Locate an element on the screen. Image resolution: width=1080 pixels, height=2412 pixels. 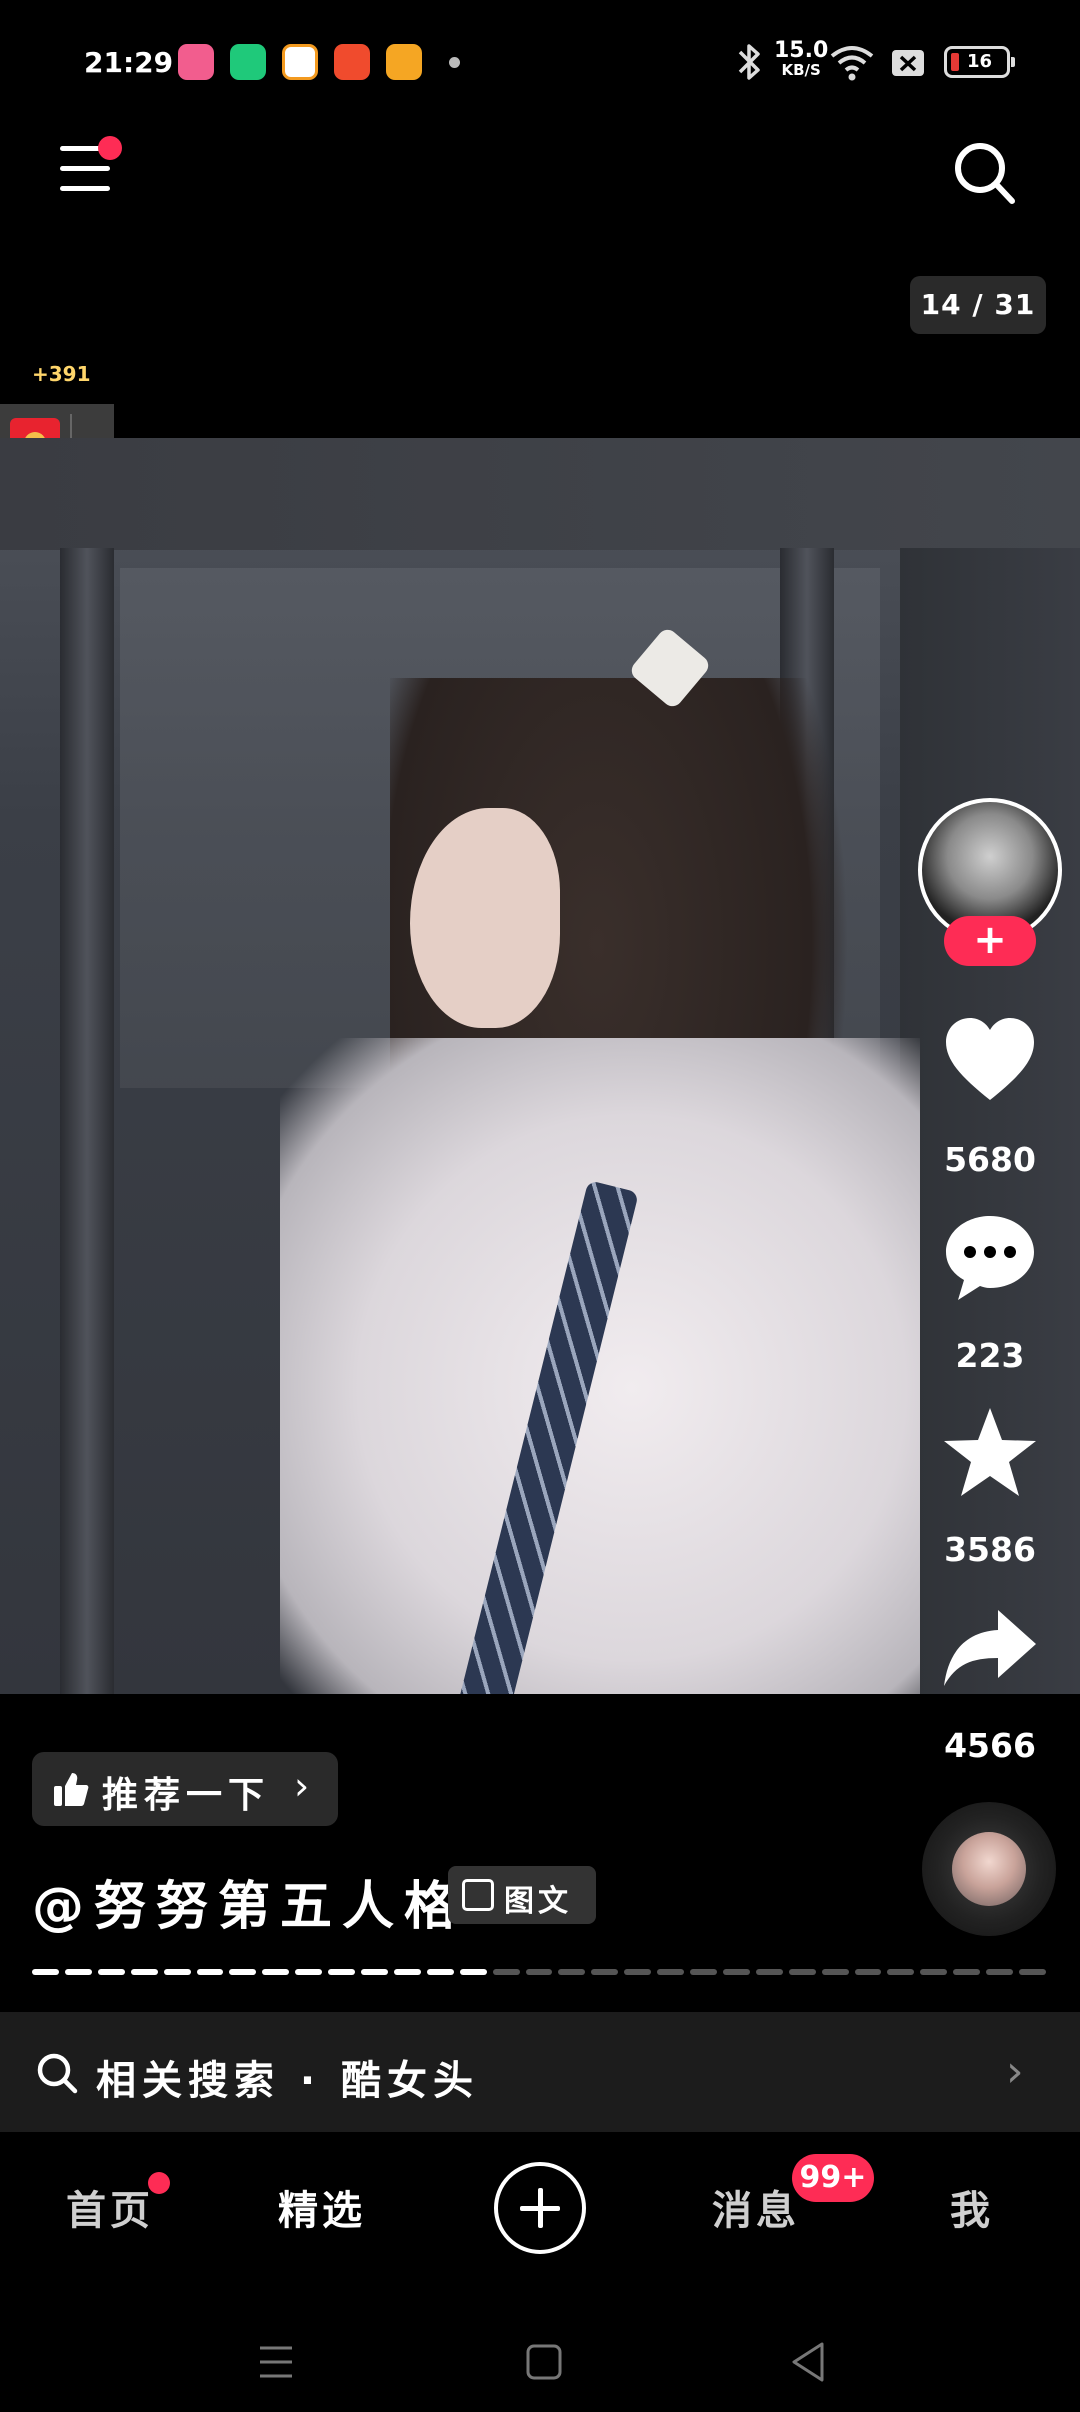
create-post-button is located at coordinates (540, 2208).